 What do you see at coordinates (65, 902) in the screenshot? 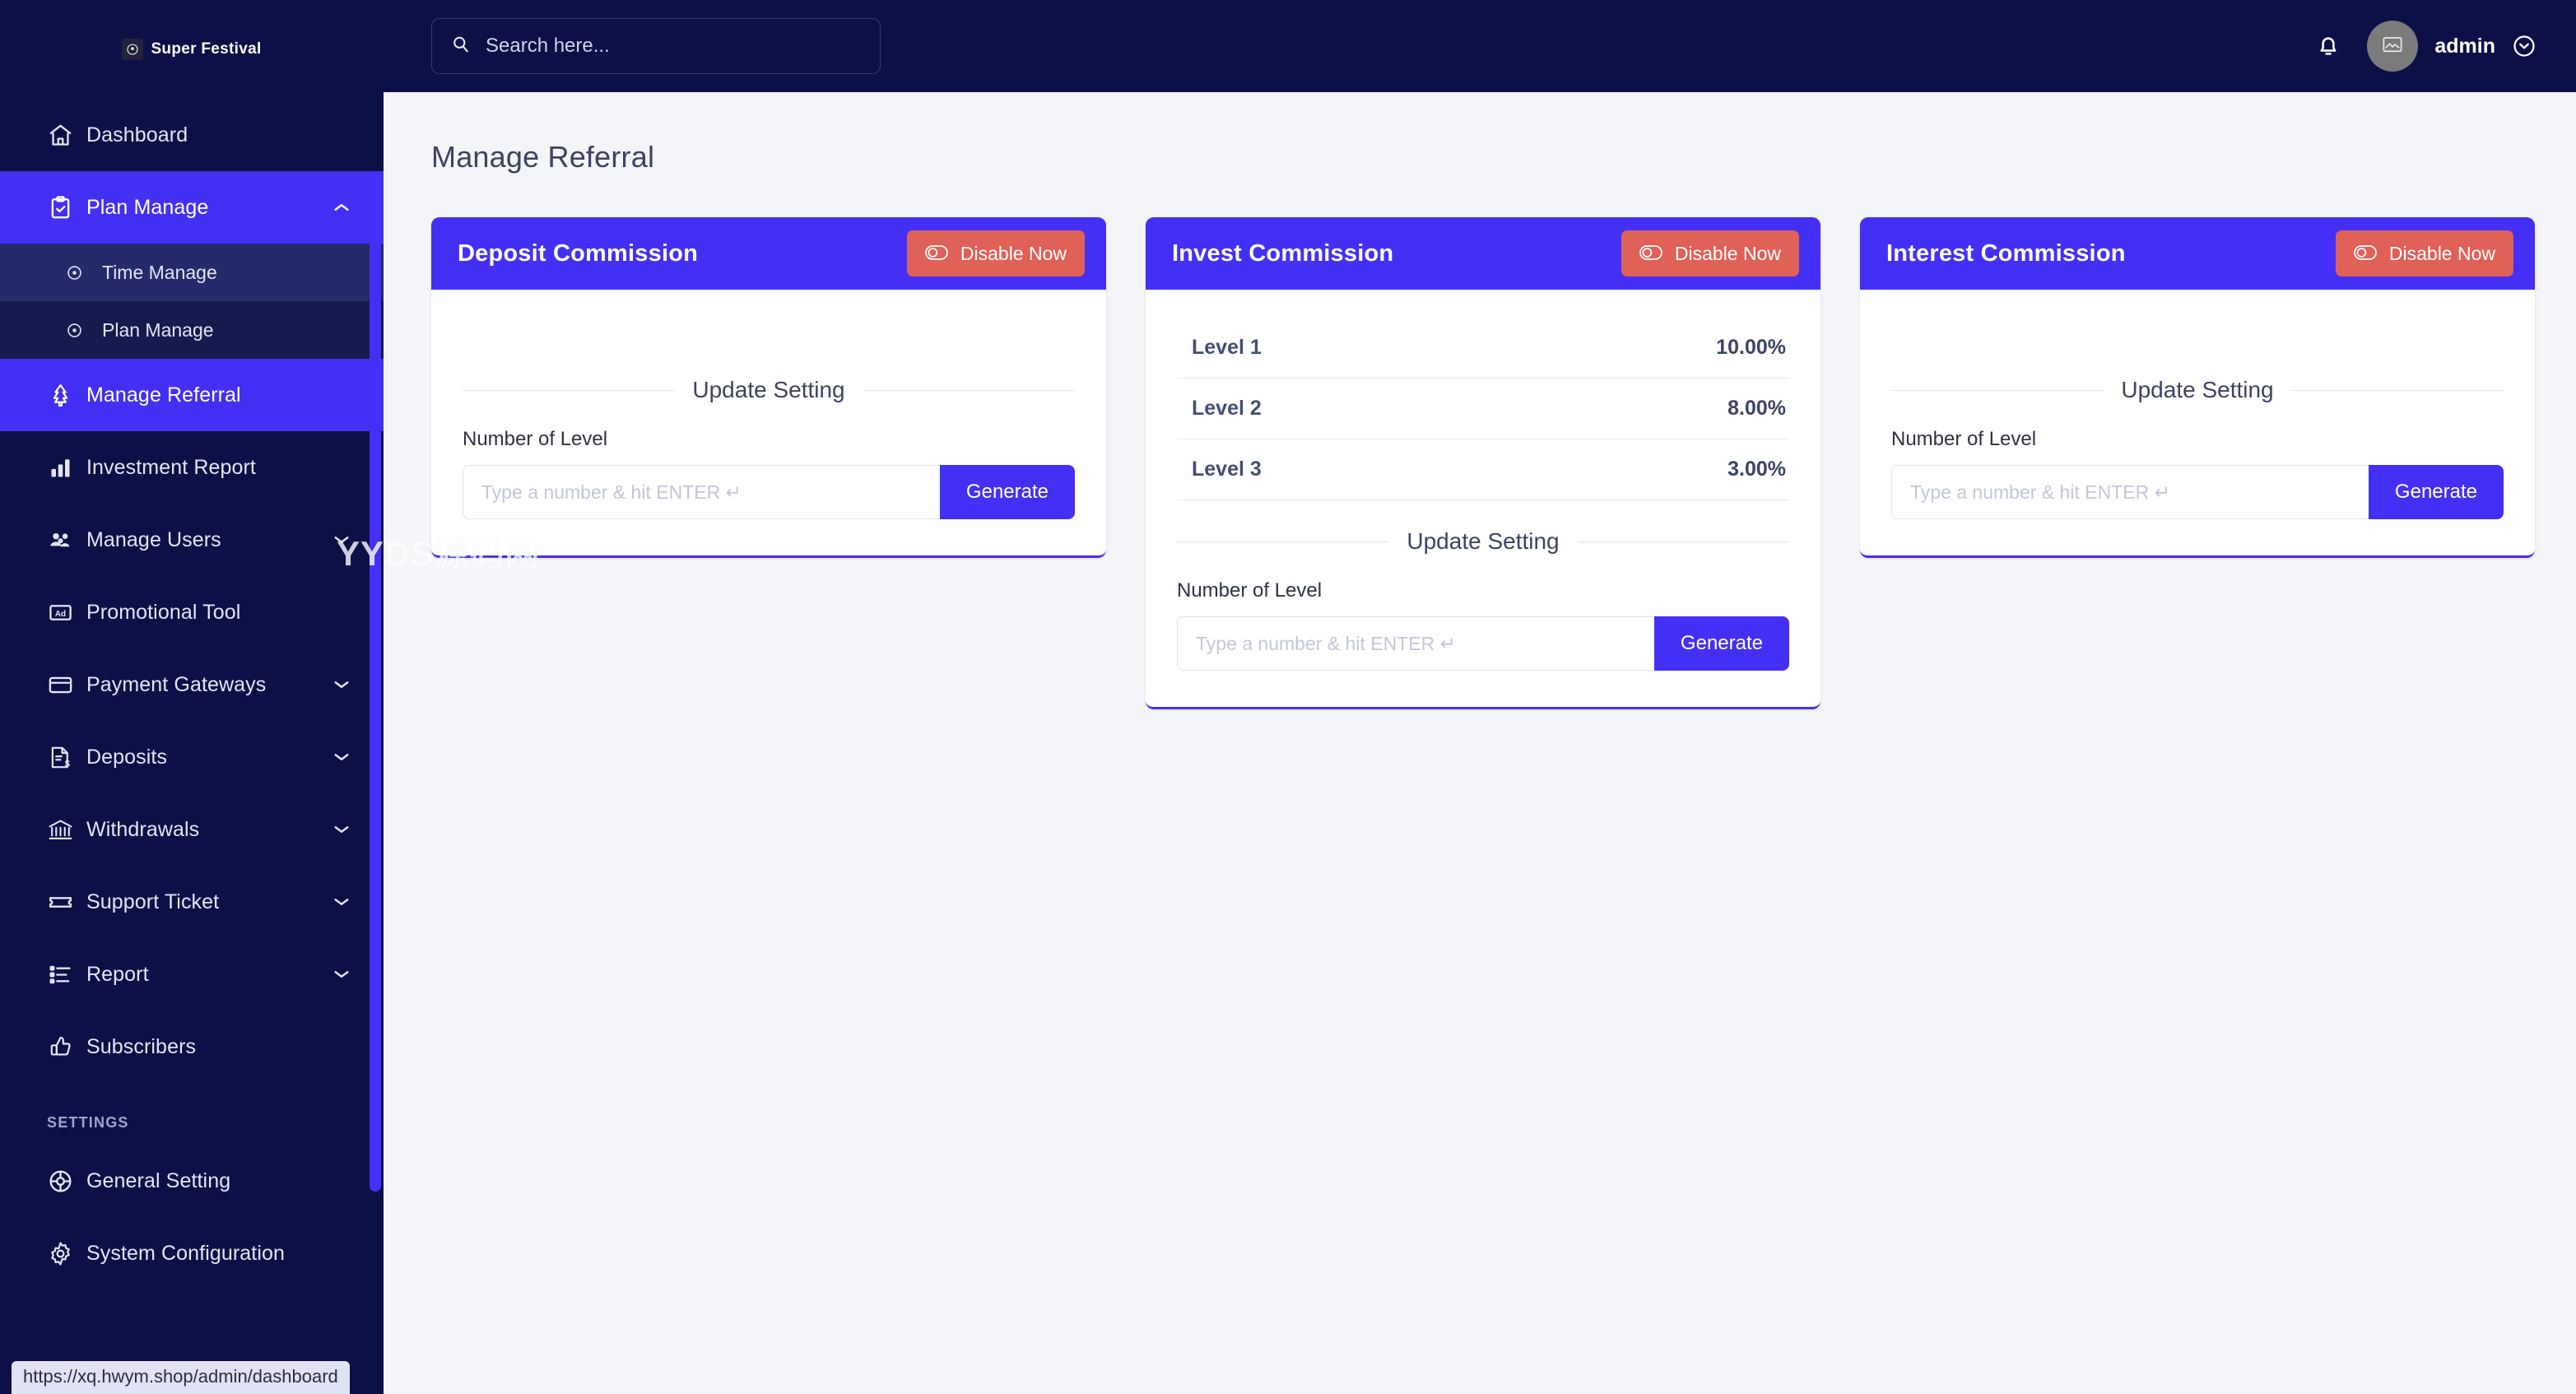
I see `ticket-icon` at bounding box center [65, 902].